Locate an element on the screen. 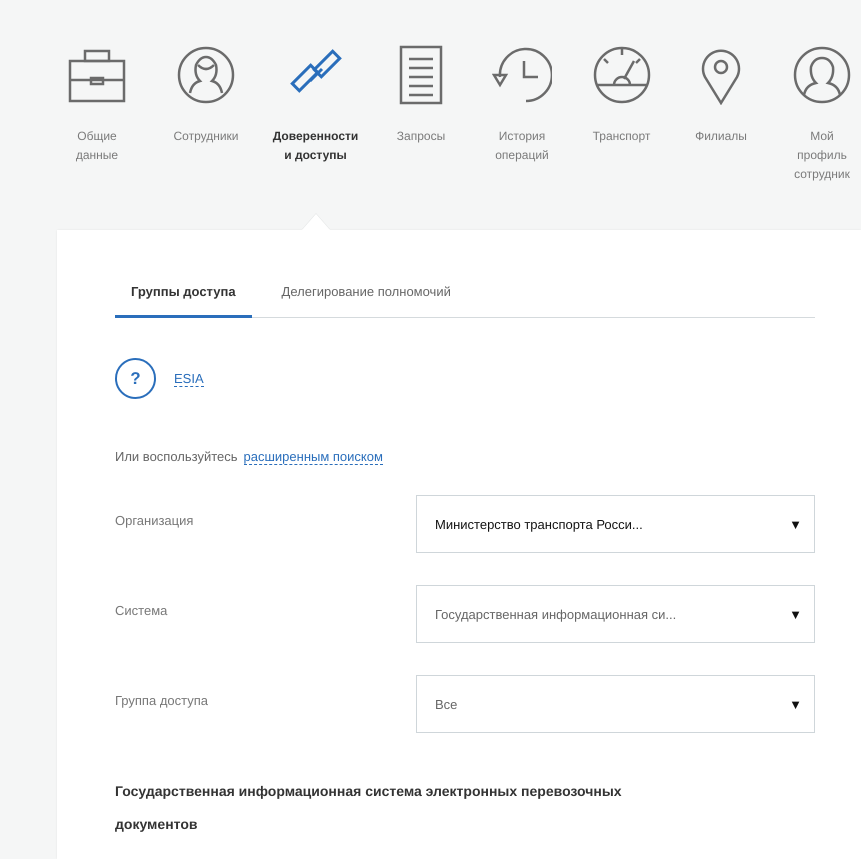  tab: Делегирование полномочий is located at coordinates (366, 279).